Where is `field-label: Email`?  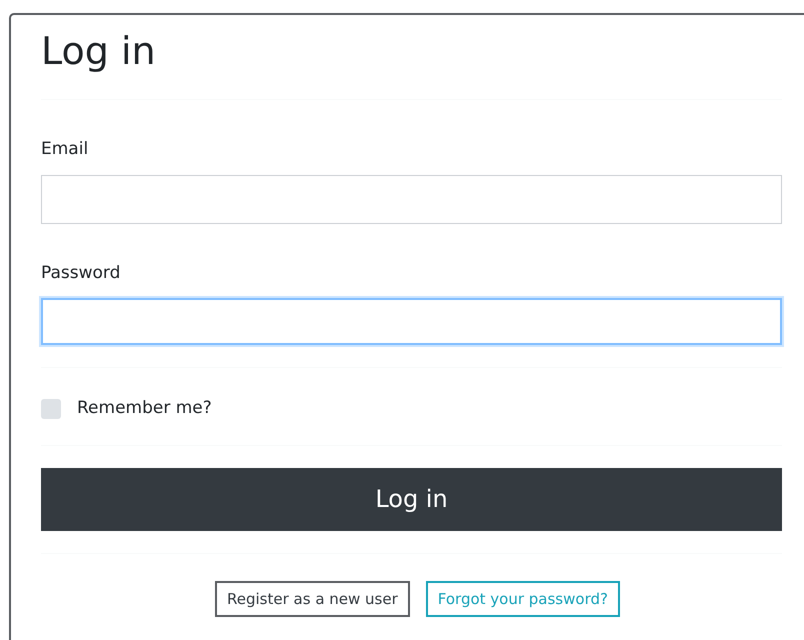 field-label: Email is located at coordinates (65, 149).